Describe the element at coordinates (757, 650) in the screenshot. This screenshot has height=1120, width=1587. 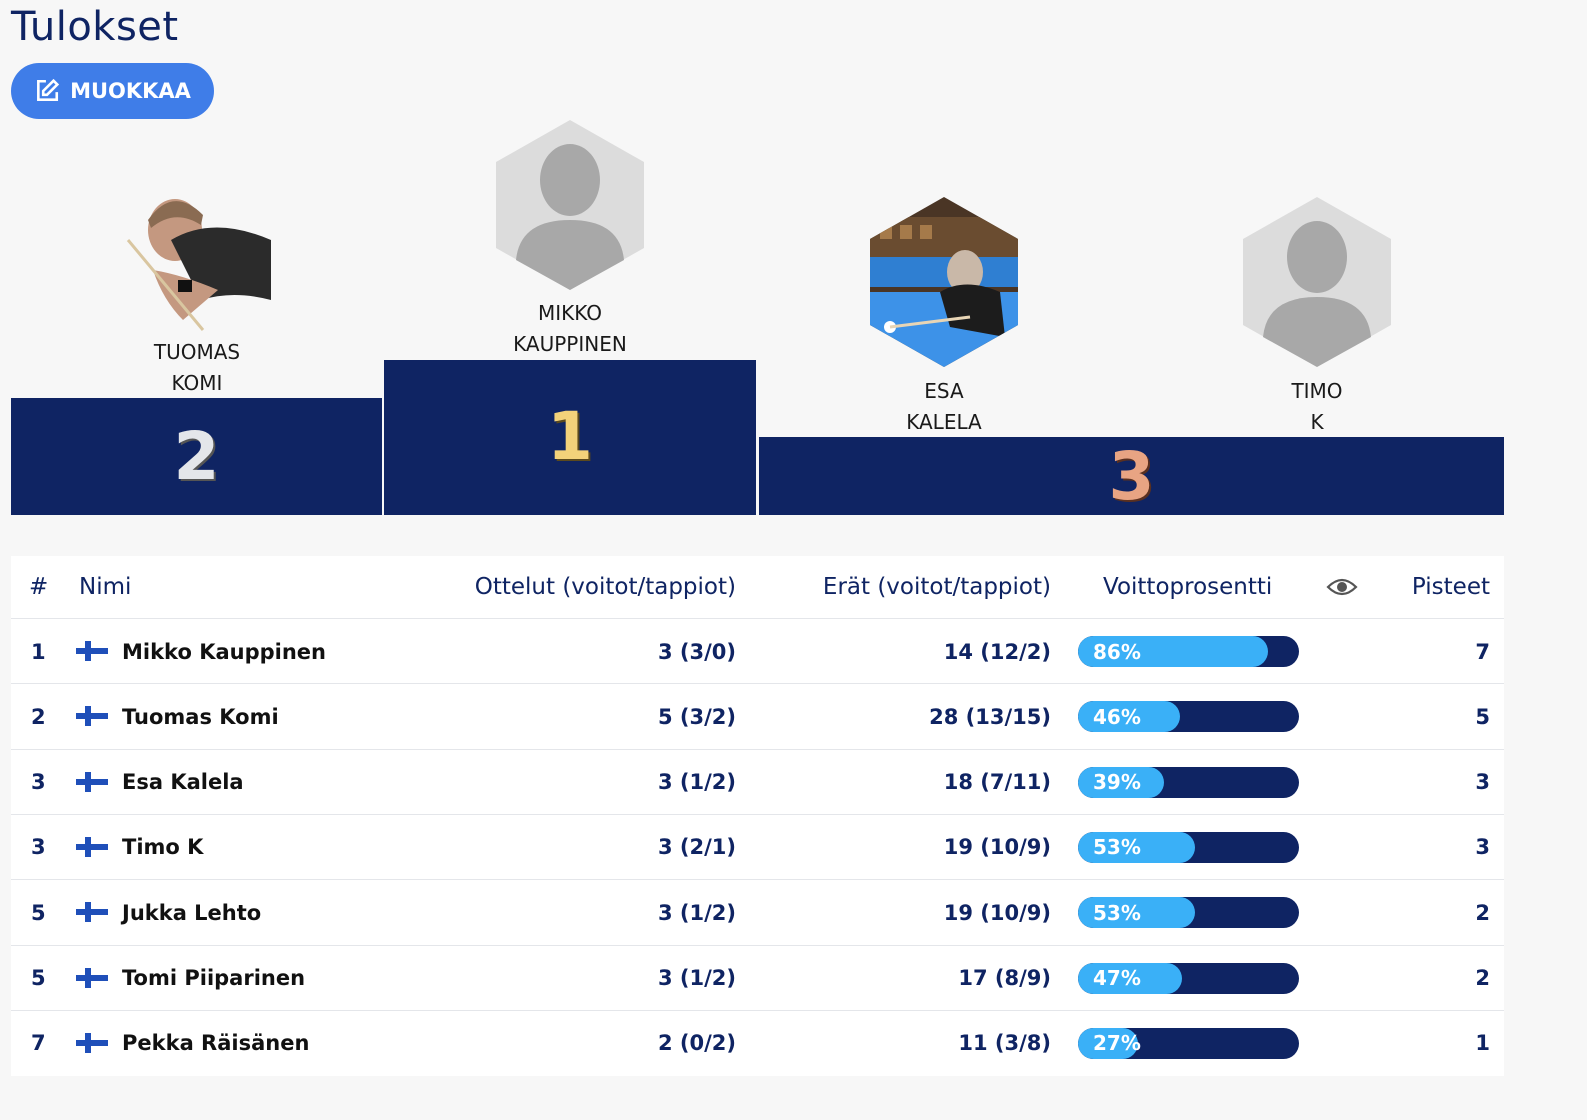
I see `table-row: 1 Mikko Kauppinen 3 (3/0) 14 (12/2) 86% 7` at that location.